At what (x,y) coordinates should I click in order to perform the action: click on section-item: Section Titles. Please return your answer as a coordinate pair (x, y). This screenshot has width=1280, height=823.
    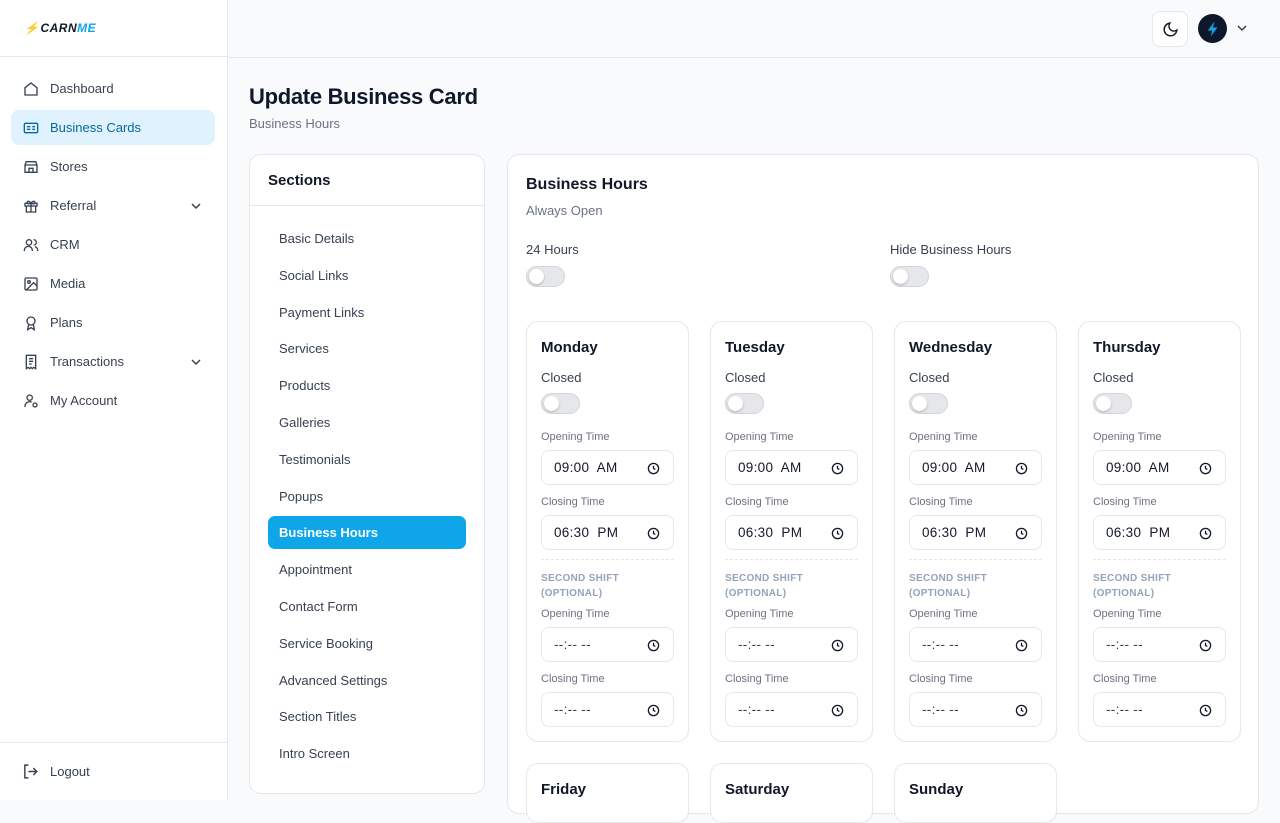
    Looking at the image, I should click on (367, 716).